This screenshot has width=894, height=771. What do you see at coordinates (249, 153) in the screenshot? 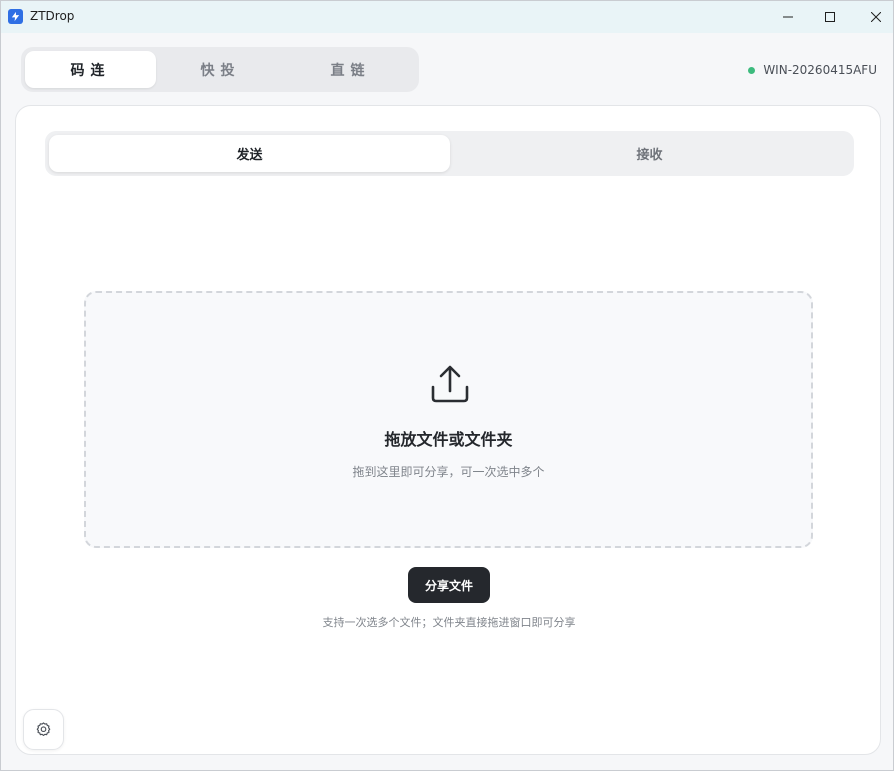
I see `tab-send: 发送` at bounding box center [249, 153].